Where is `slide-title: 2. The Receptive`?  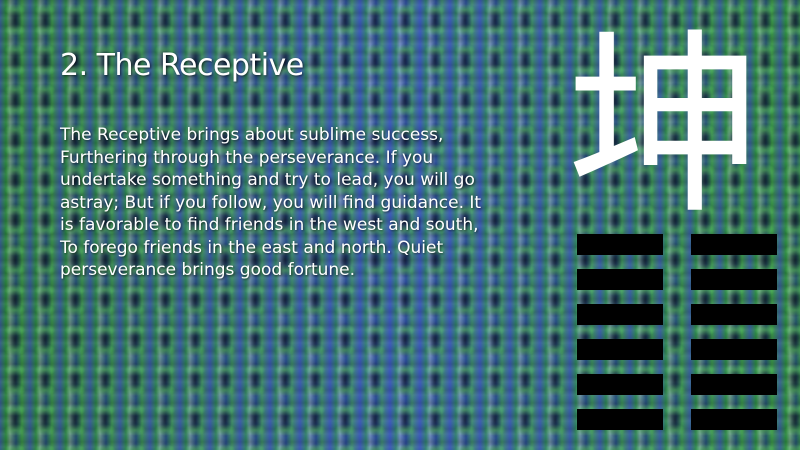
slide-title: 2. The Receptive is located at coordinates (182, 65).